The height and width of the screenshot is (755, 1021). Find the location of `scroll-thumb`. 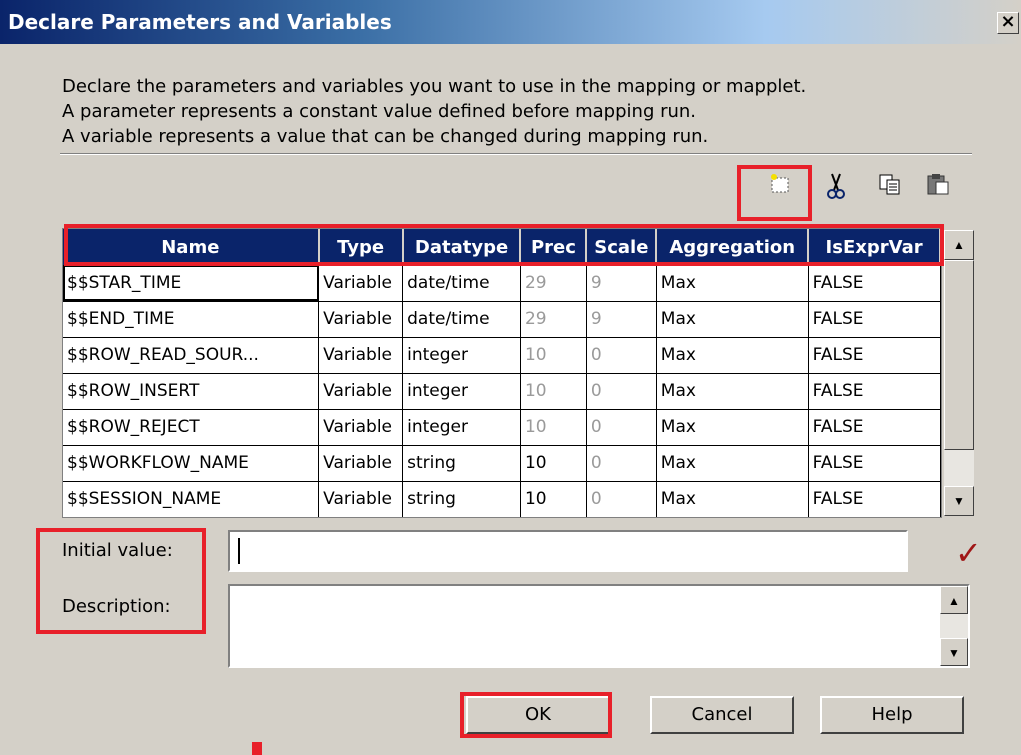

scroll-thumb is located at coordinates (959, 355).